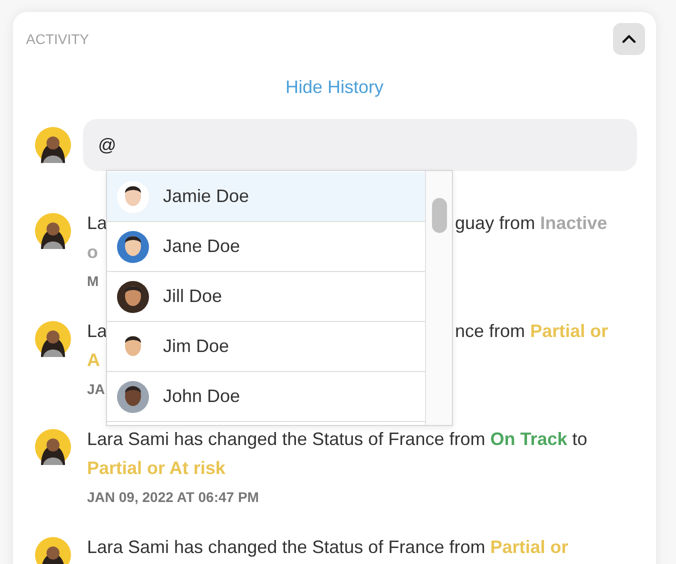 The width and height of the screenshot is (676, 564). I want to click on timestamp: M, so click(93, 281).